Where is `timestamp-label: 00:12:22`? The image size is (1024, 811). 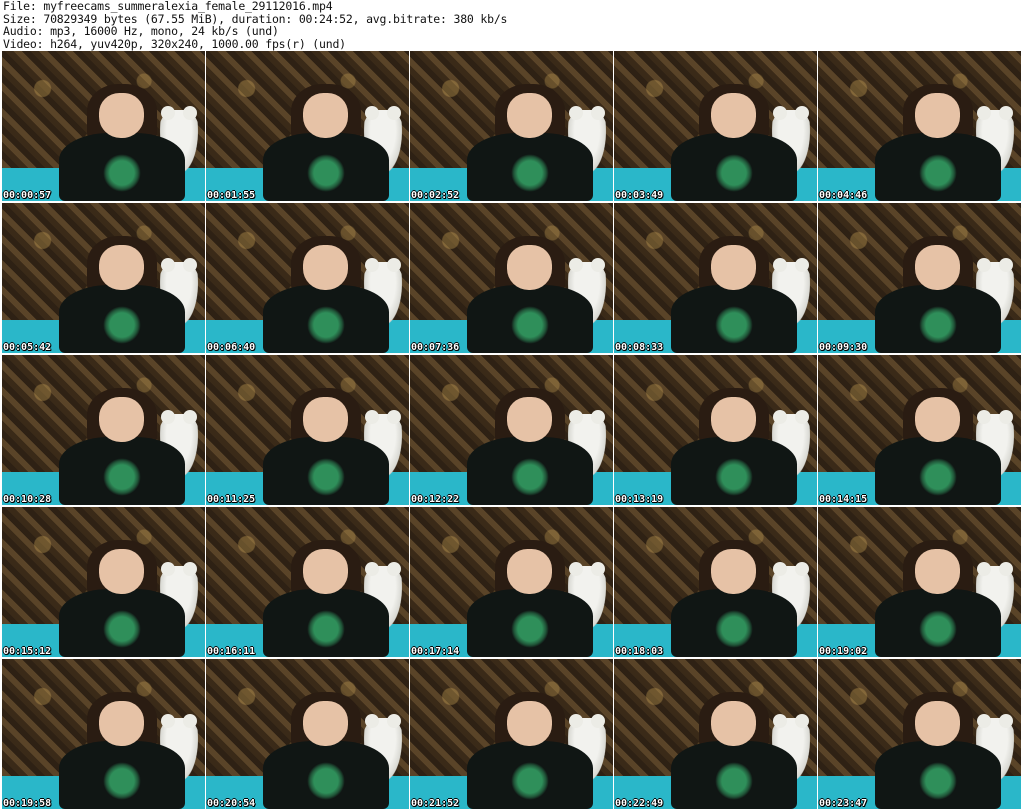 timestamp-label: 00:12:22 is located at coordinates (435, 499).